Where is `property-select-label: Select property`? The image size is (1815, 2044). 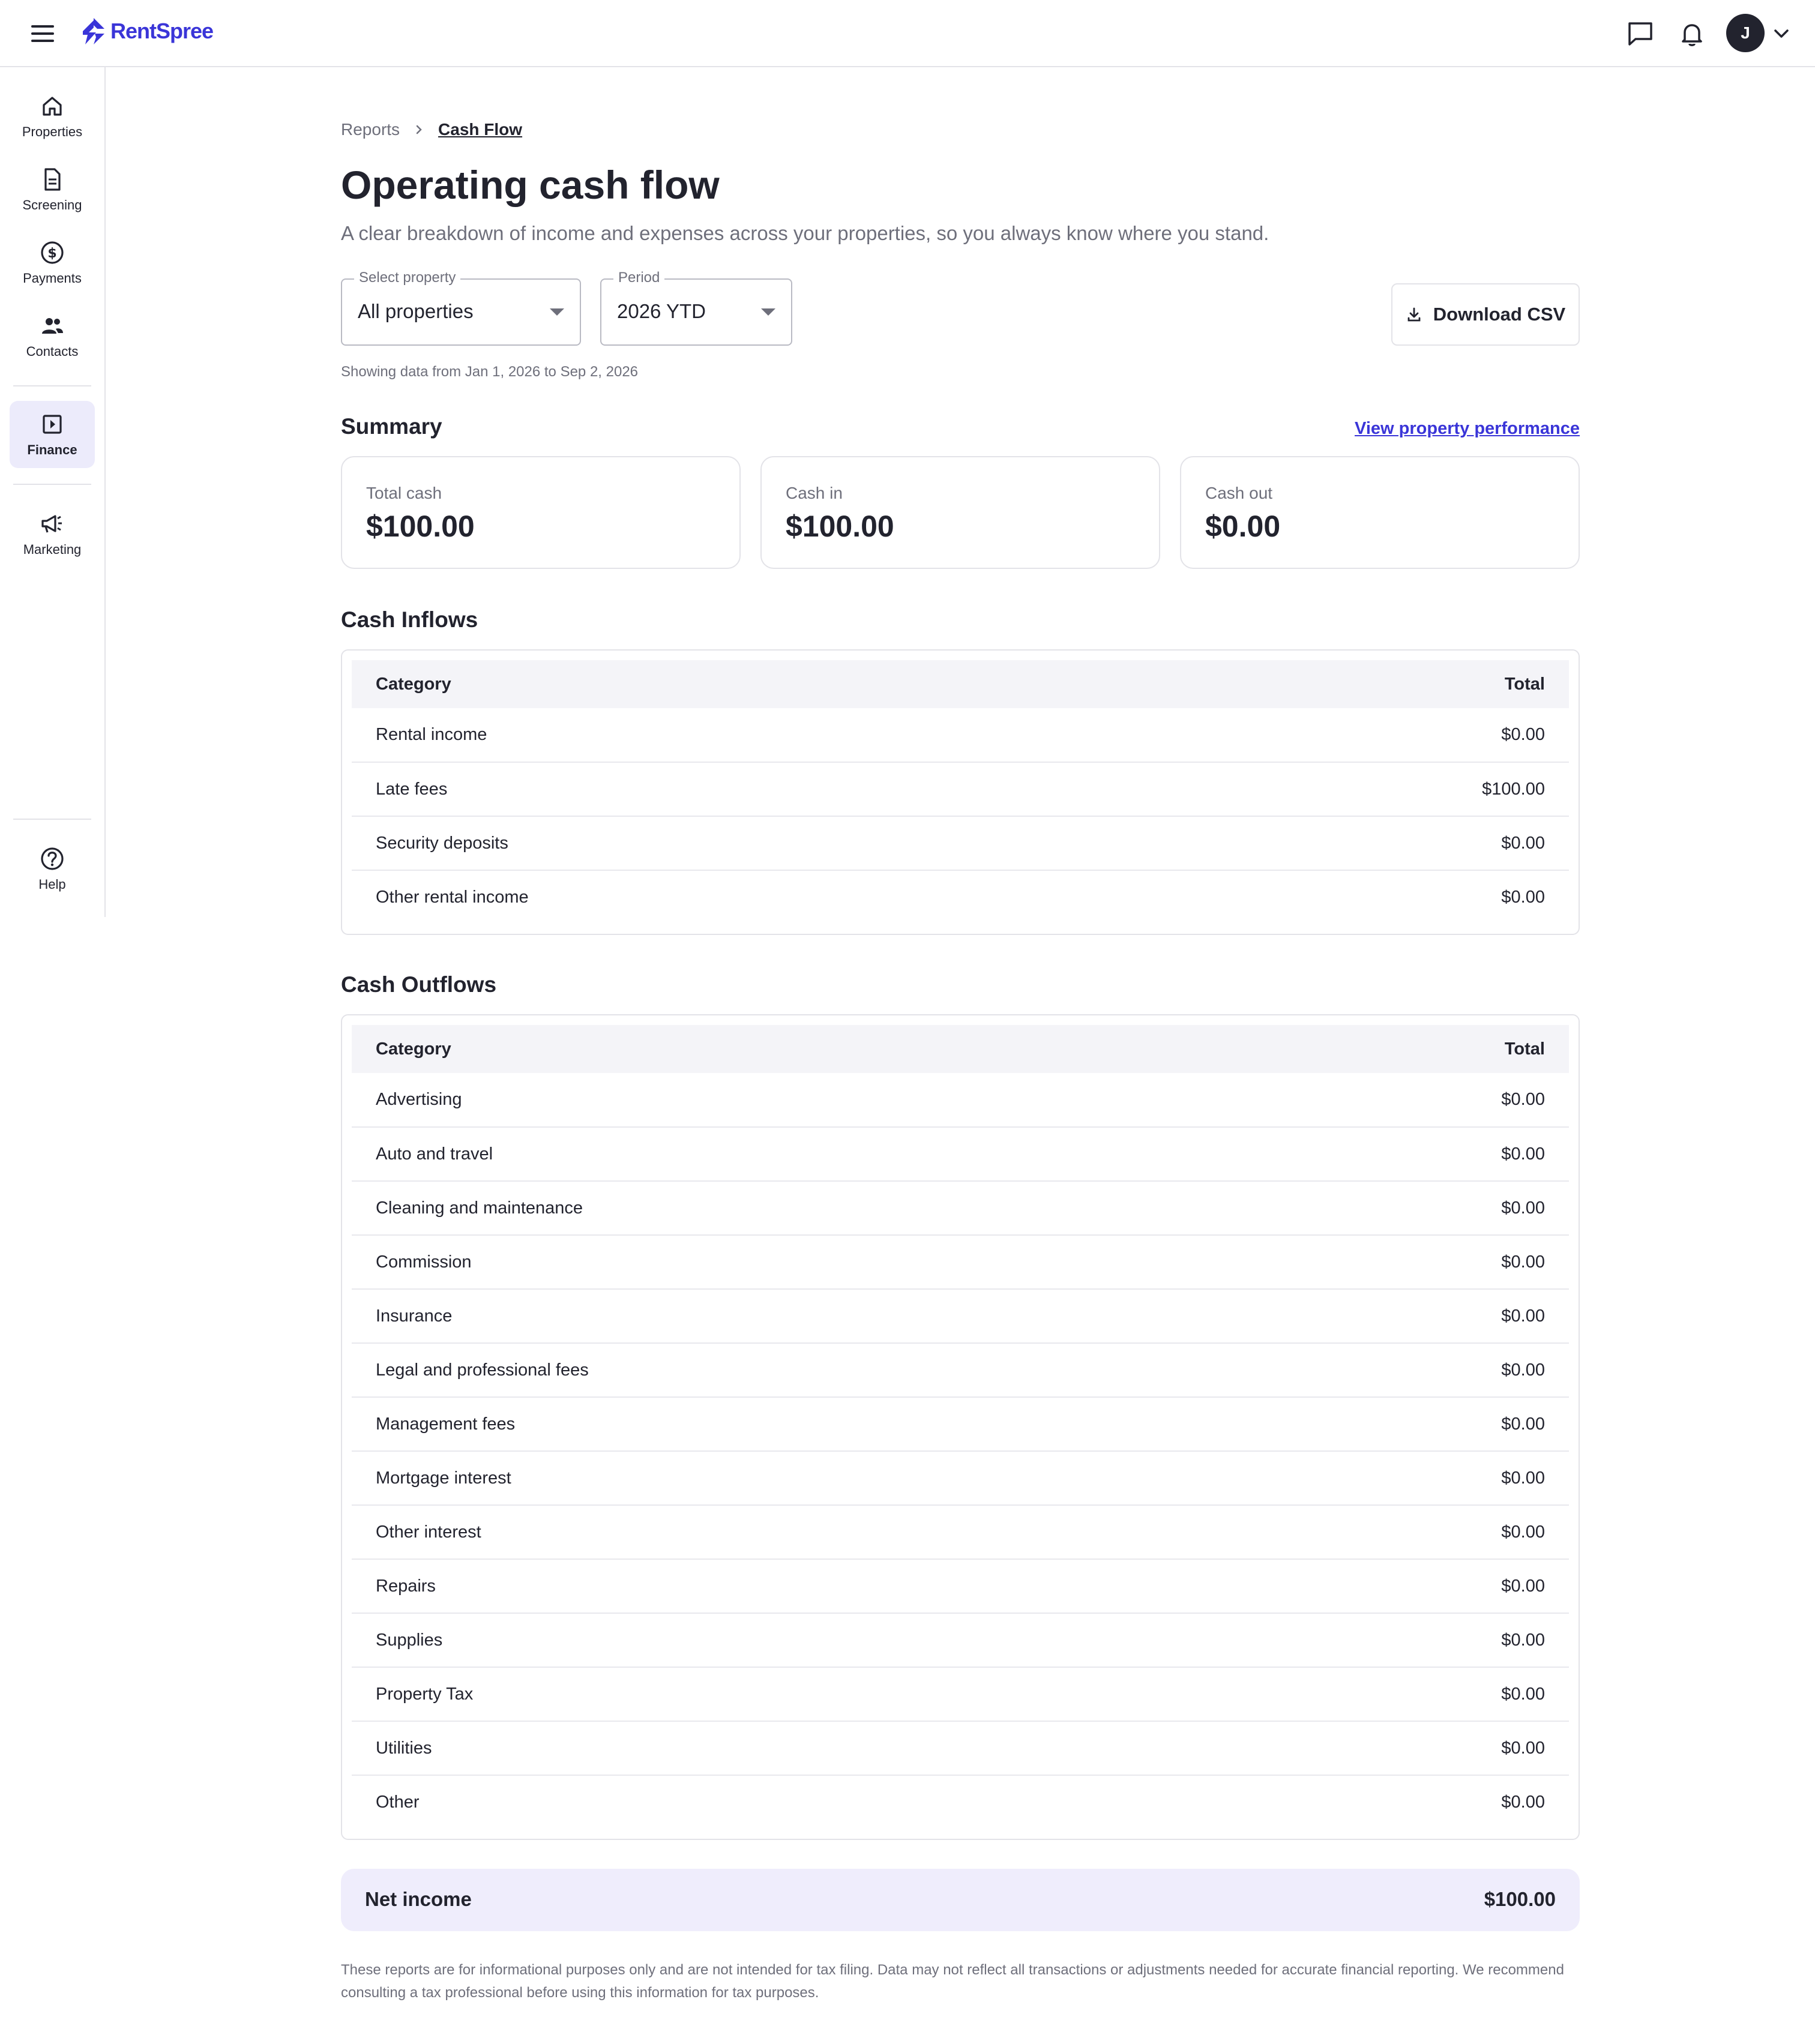 property-select-label: Select property is located at coordinates (407, 277).